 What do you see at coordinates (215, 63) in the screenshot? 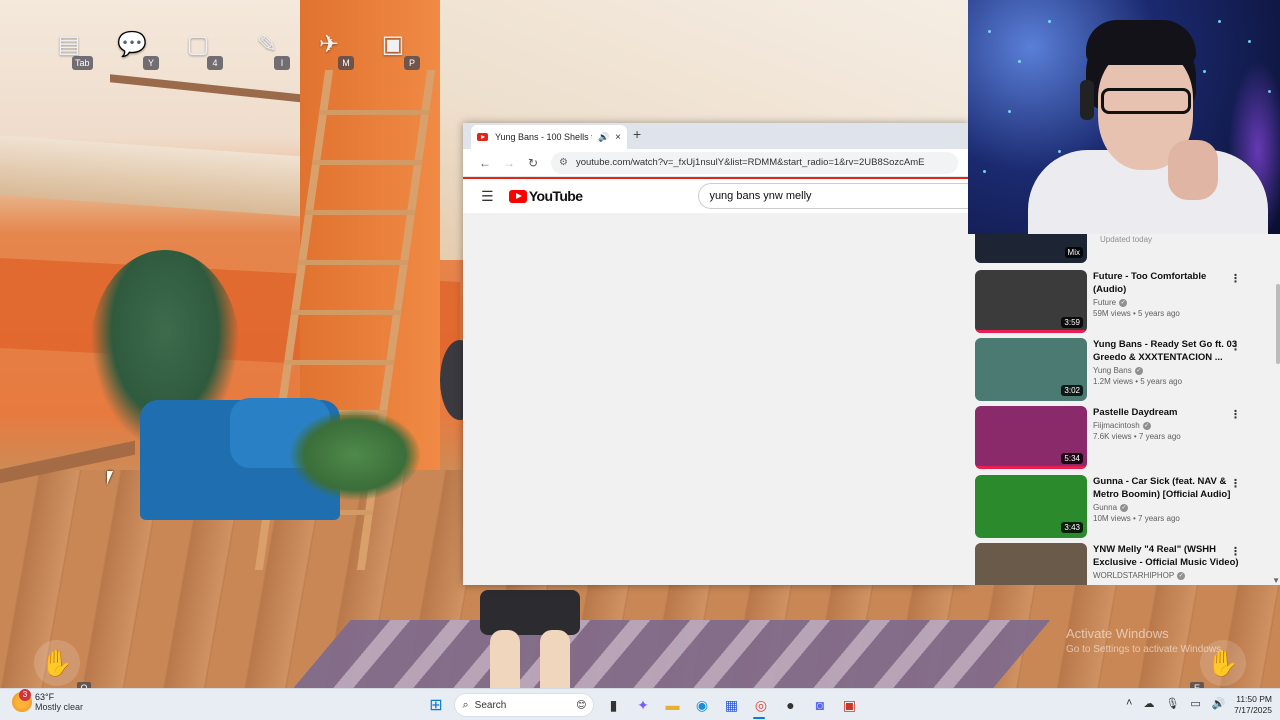
I see `hud-key: 4` at bounding box center [215, 63].